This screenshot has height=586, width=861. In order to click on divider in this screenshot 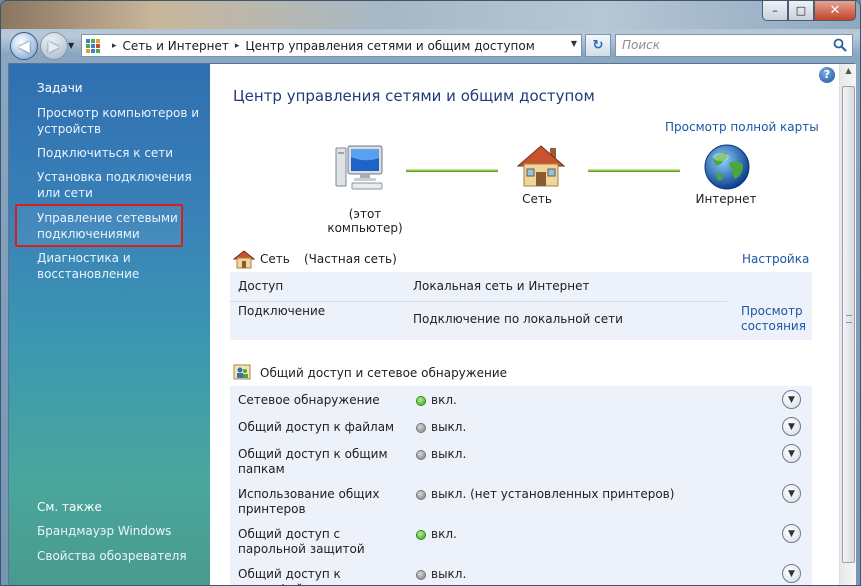, I will do `click(478, 301)`.